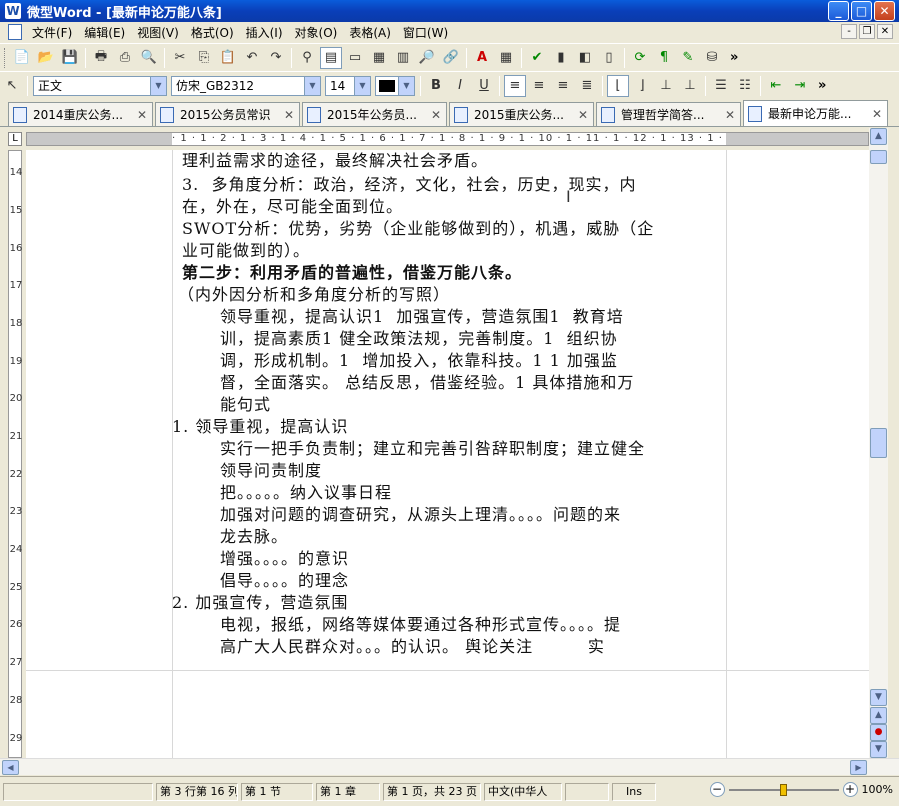 The image size is (899, 806). I want to click on more-format-tools-icon: », so click(822, 85).